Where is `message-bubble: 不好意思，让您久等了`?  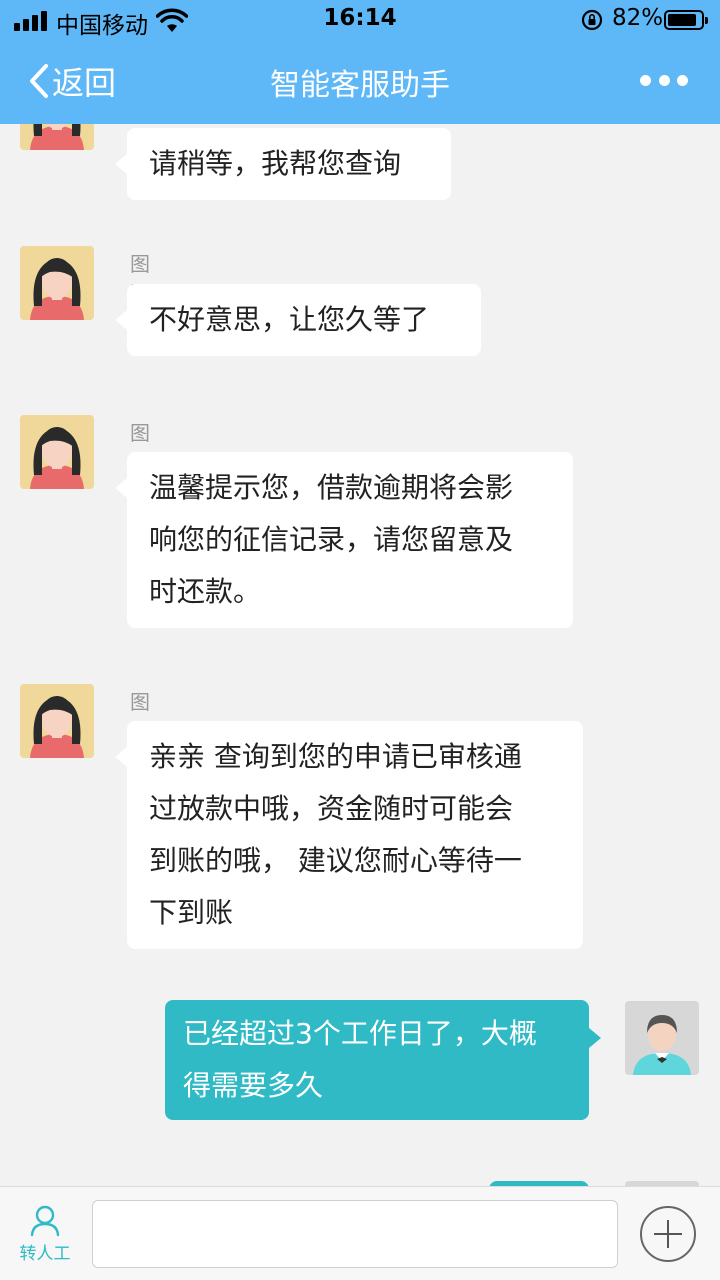
message-bubble: 不好意思，让您久等了 is located at coordinates (298, 320).